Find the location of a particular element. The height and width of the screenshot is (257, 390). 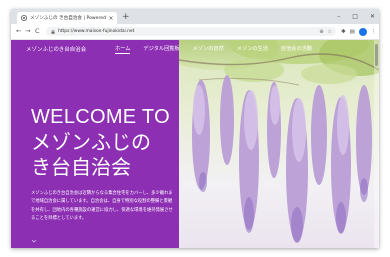

address-bar: https://www.maison-fujinokidai.net ⊕ ☆ is located at coordinates (191, 31).